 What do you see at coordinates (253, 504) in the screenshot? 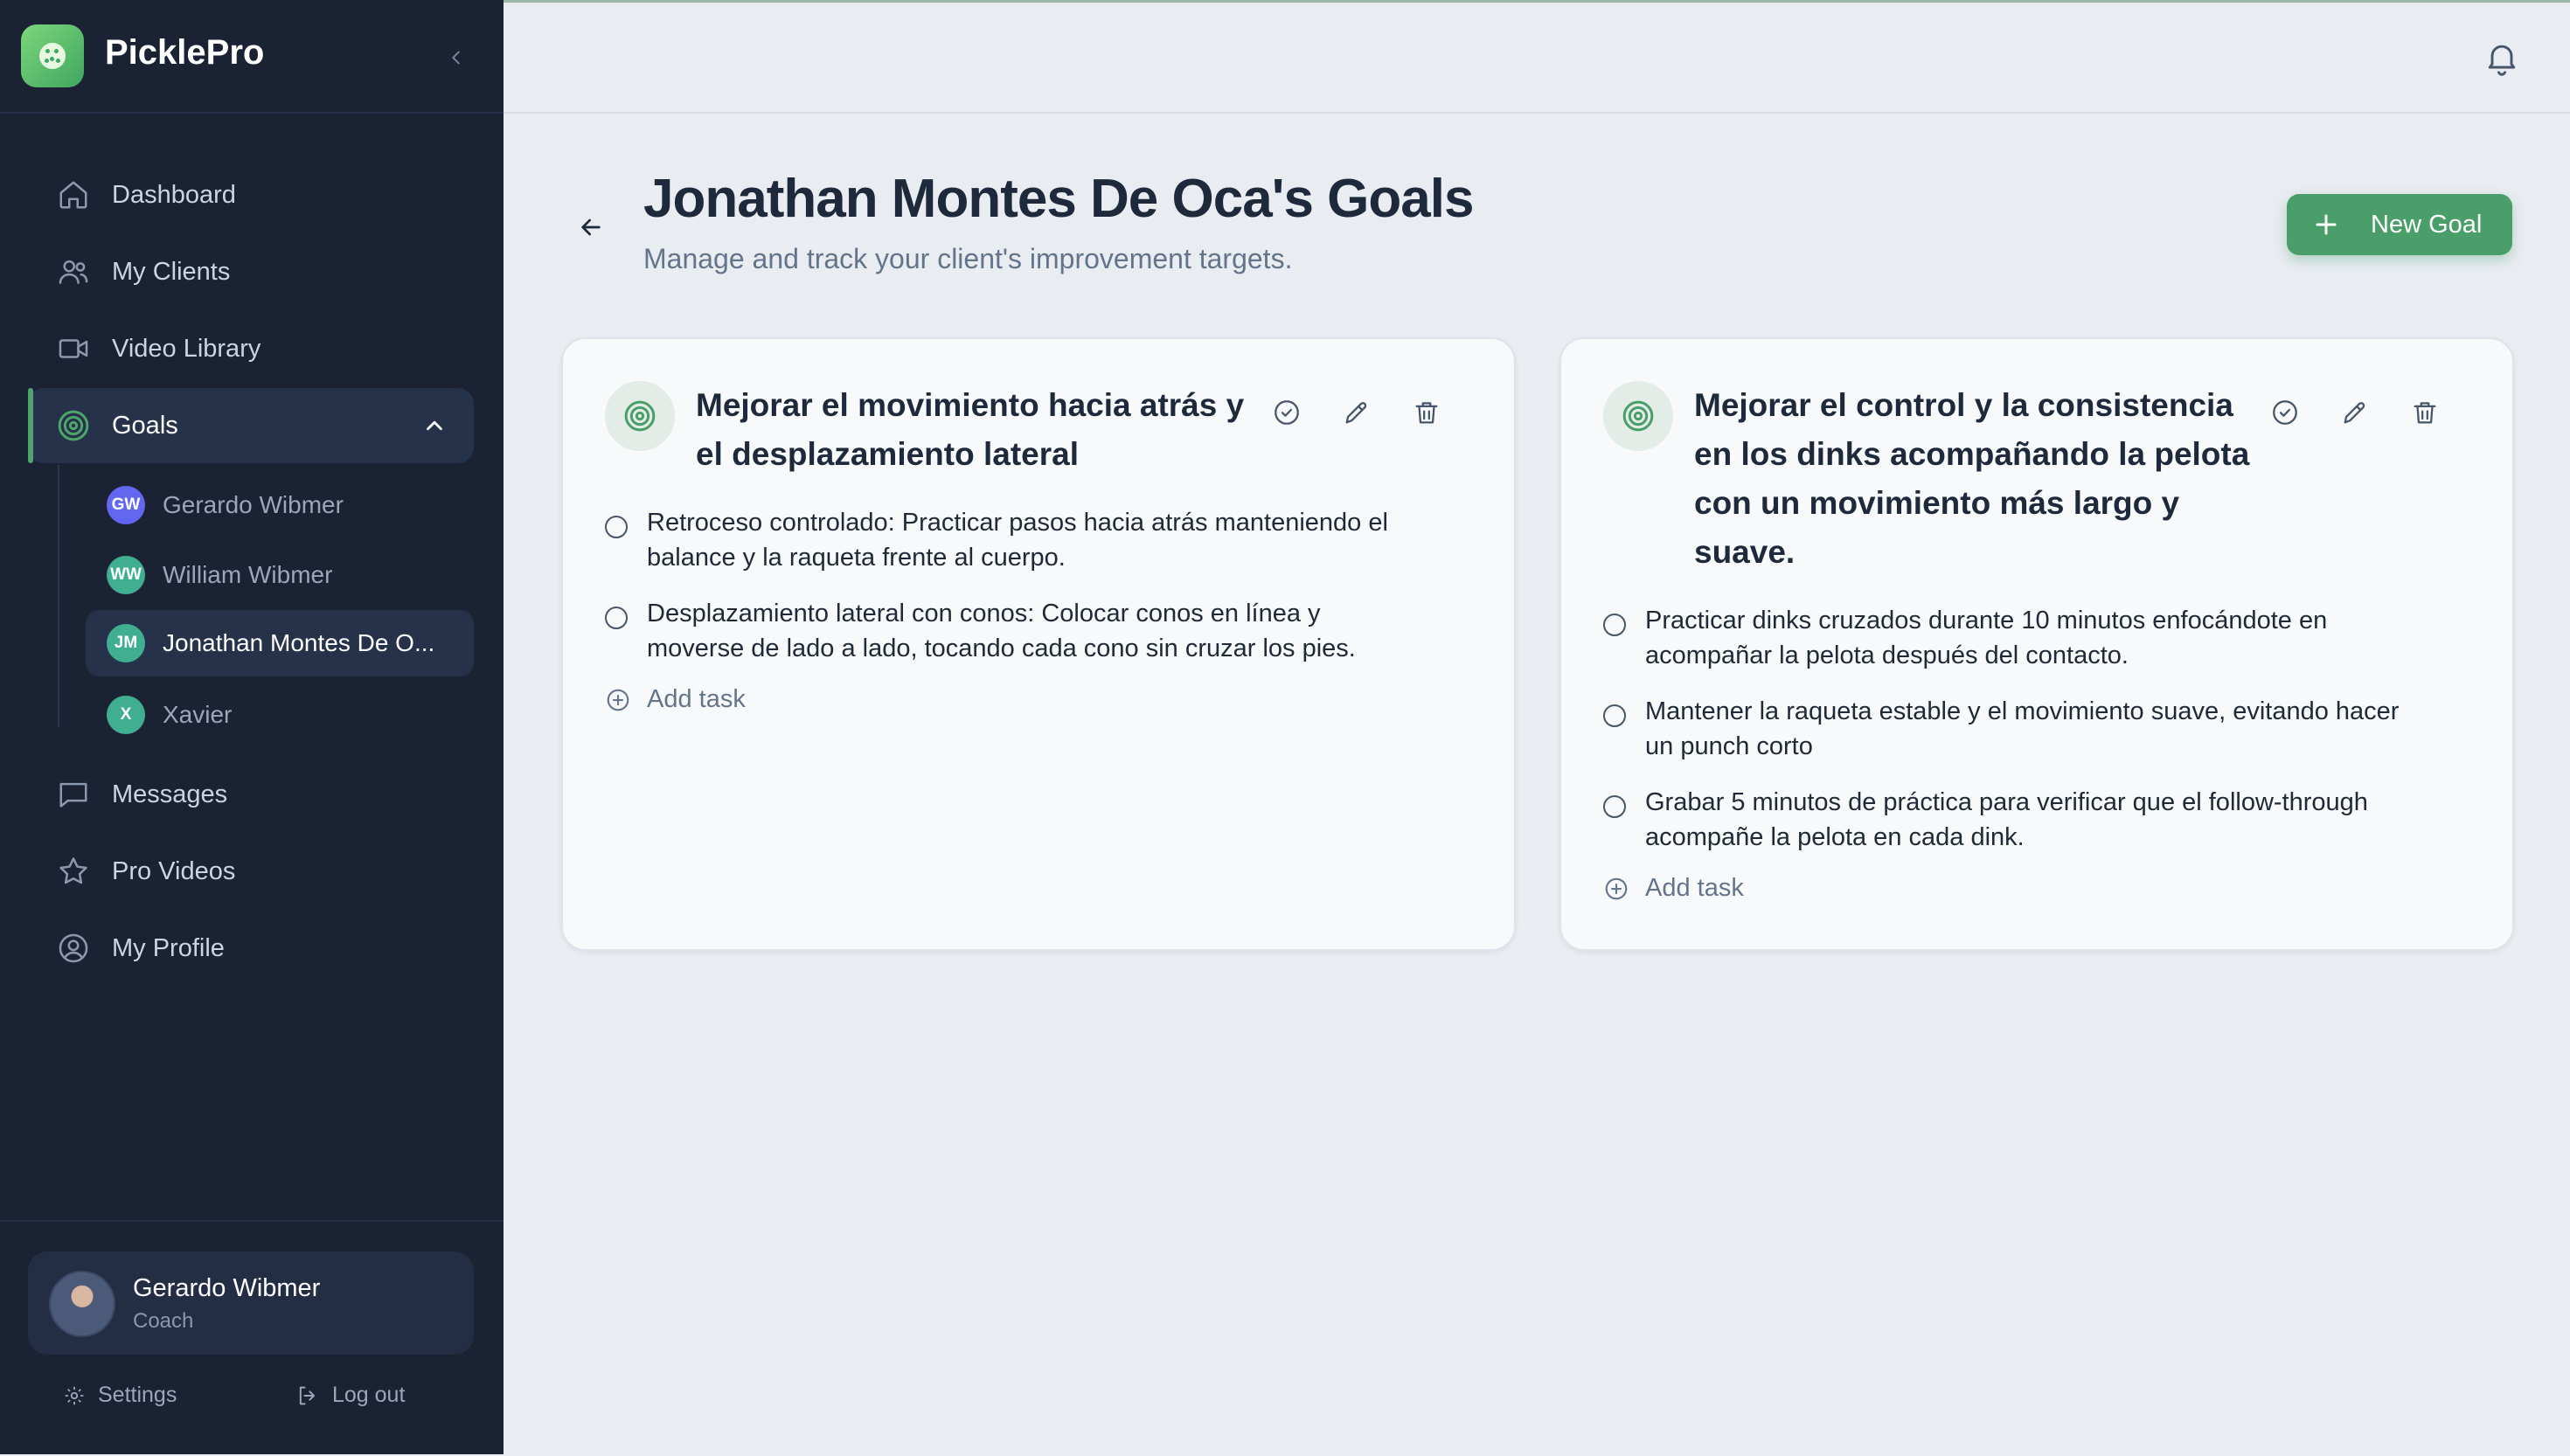
I see `client-name: Gerardo Wibmer` at bounding box center [253, 504].